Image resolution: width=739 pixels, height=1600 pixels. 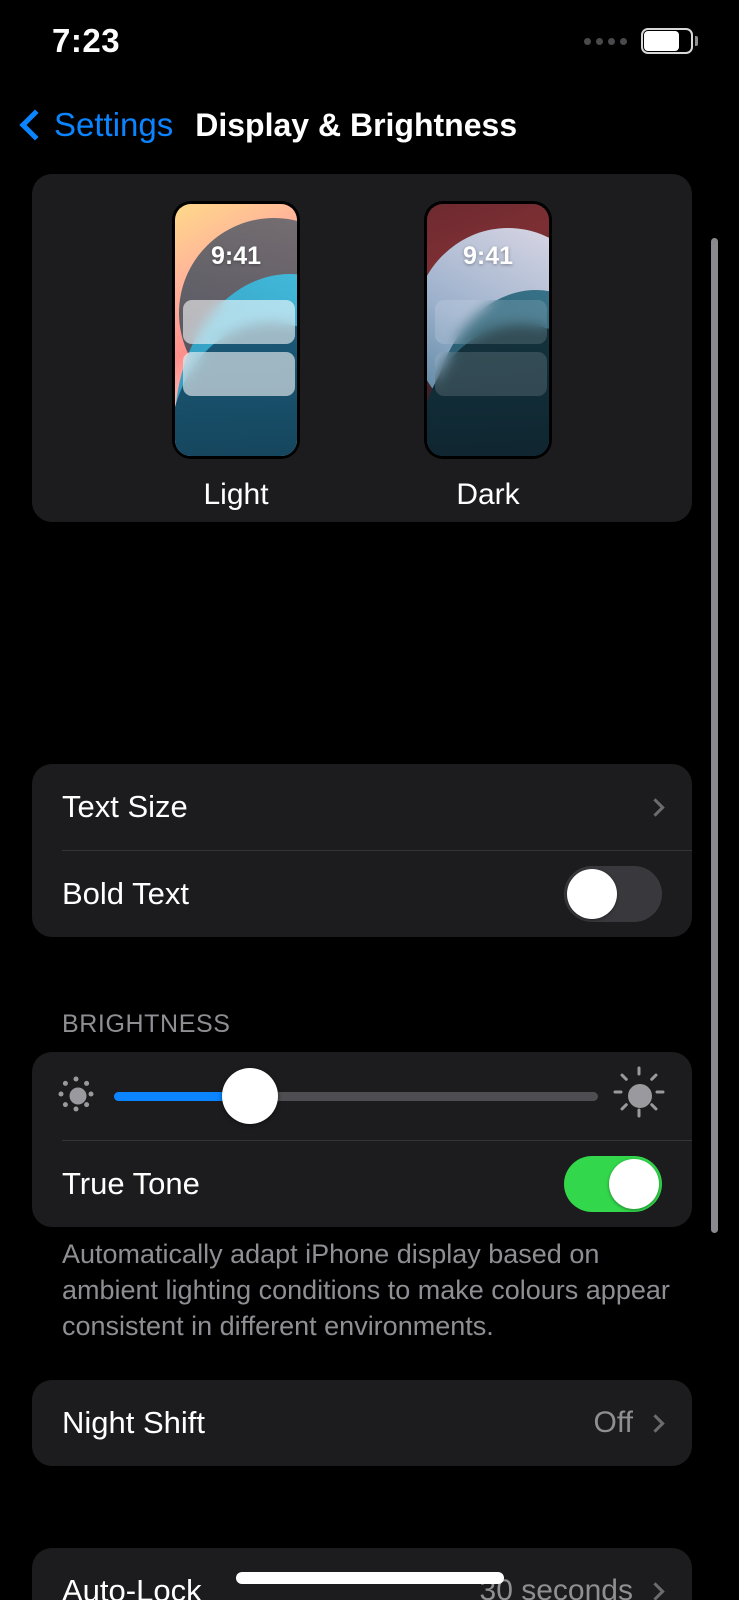 What do you see at coordinates (78, 1096) in the screenshot?
I see `sun-small-icon` at bounding box center [78, 1096].